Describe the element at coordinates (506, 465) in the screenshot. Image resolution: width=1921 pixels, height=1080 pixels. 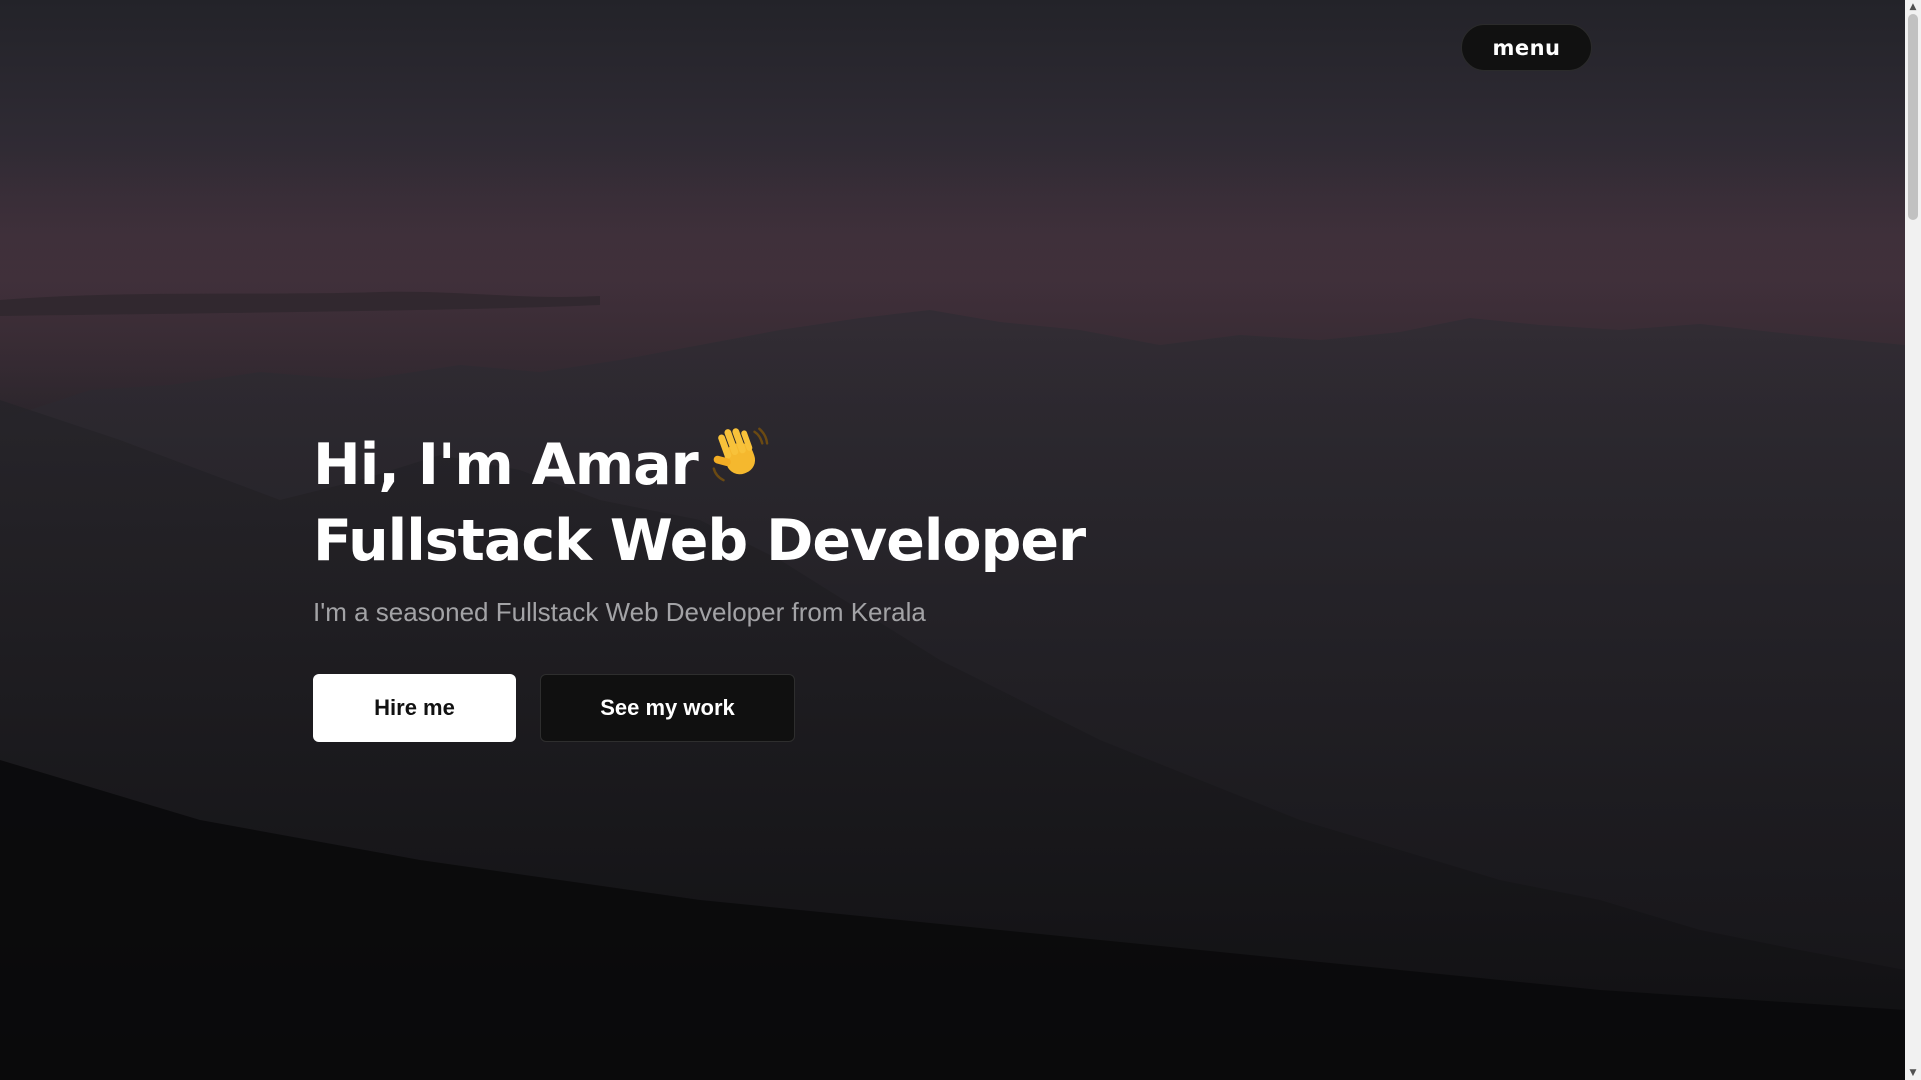
I see `hero-greeting: Hi, I'm Amar` at that location.